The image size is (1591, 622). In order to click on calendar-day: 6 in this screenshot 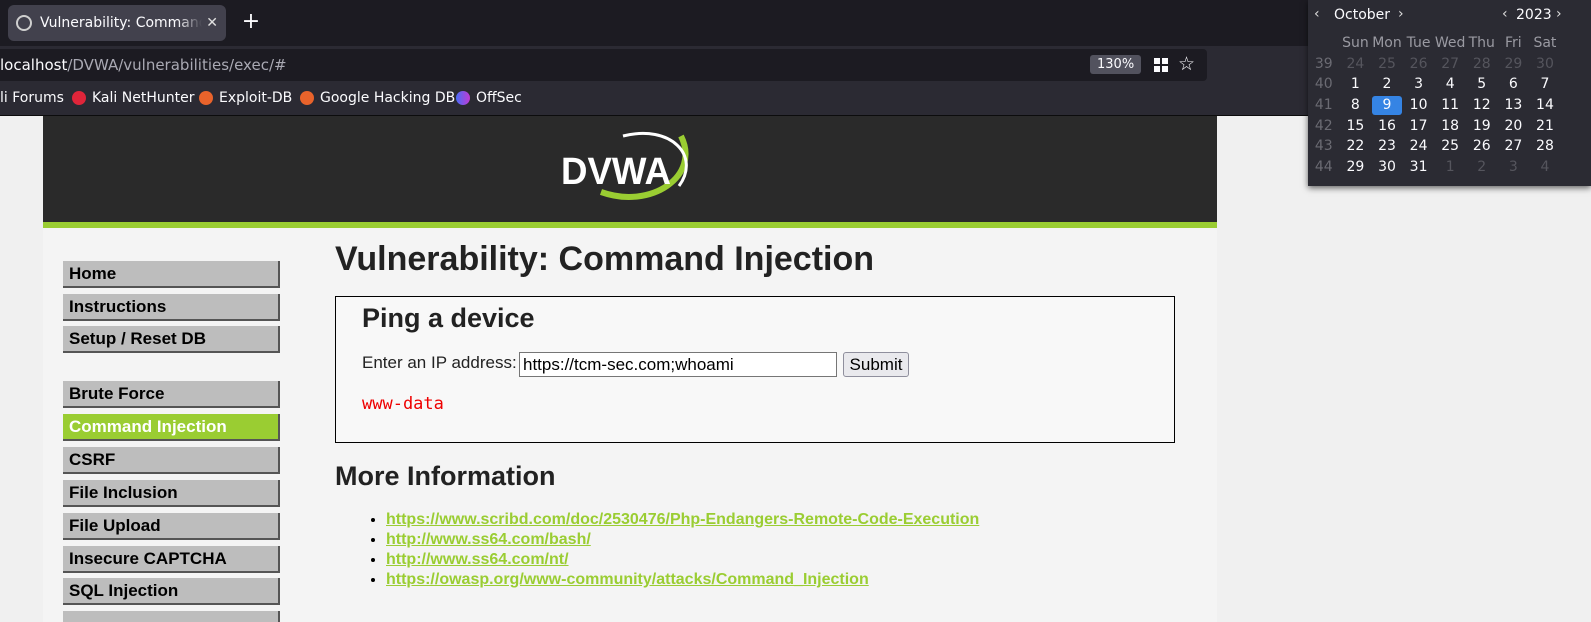, I will do `click(1514, 84)`.